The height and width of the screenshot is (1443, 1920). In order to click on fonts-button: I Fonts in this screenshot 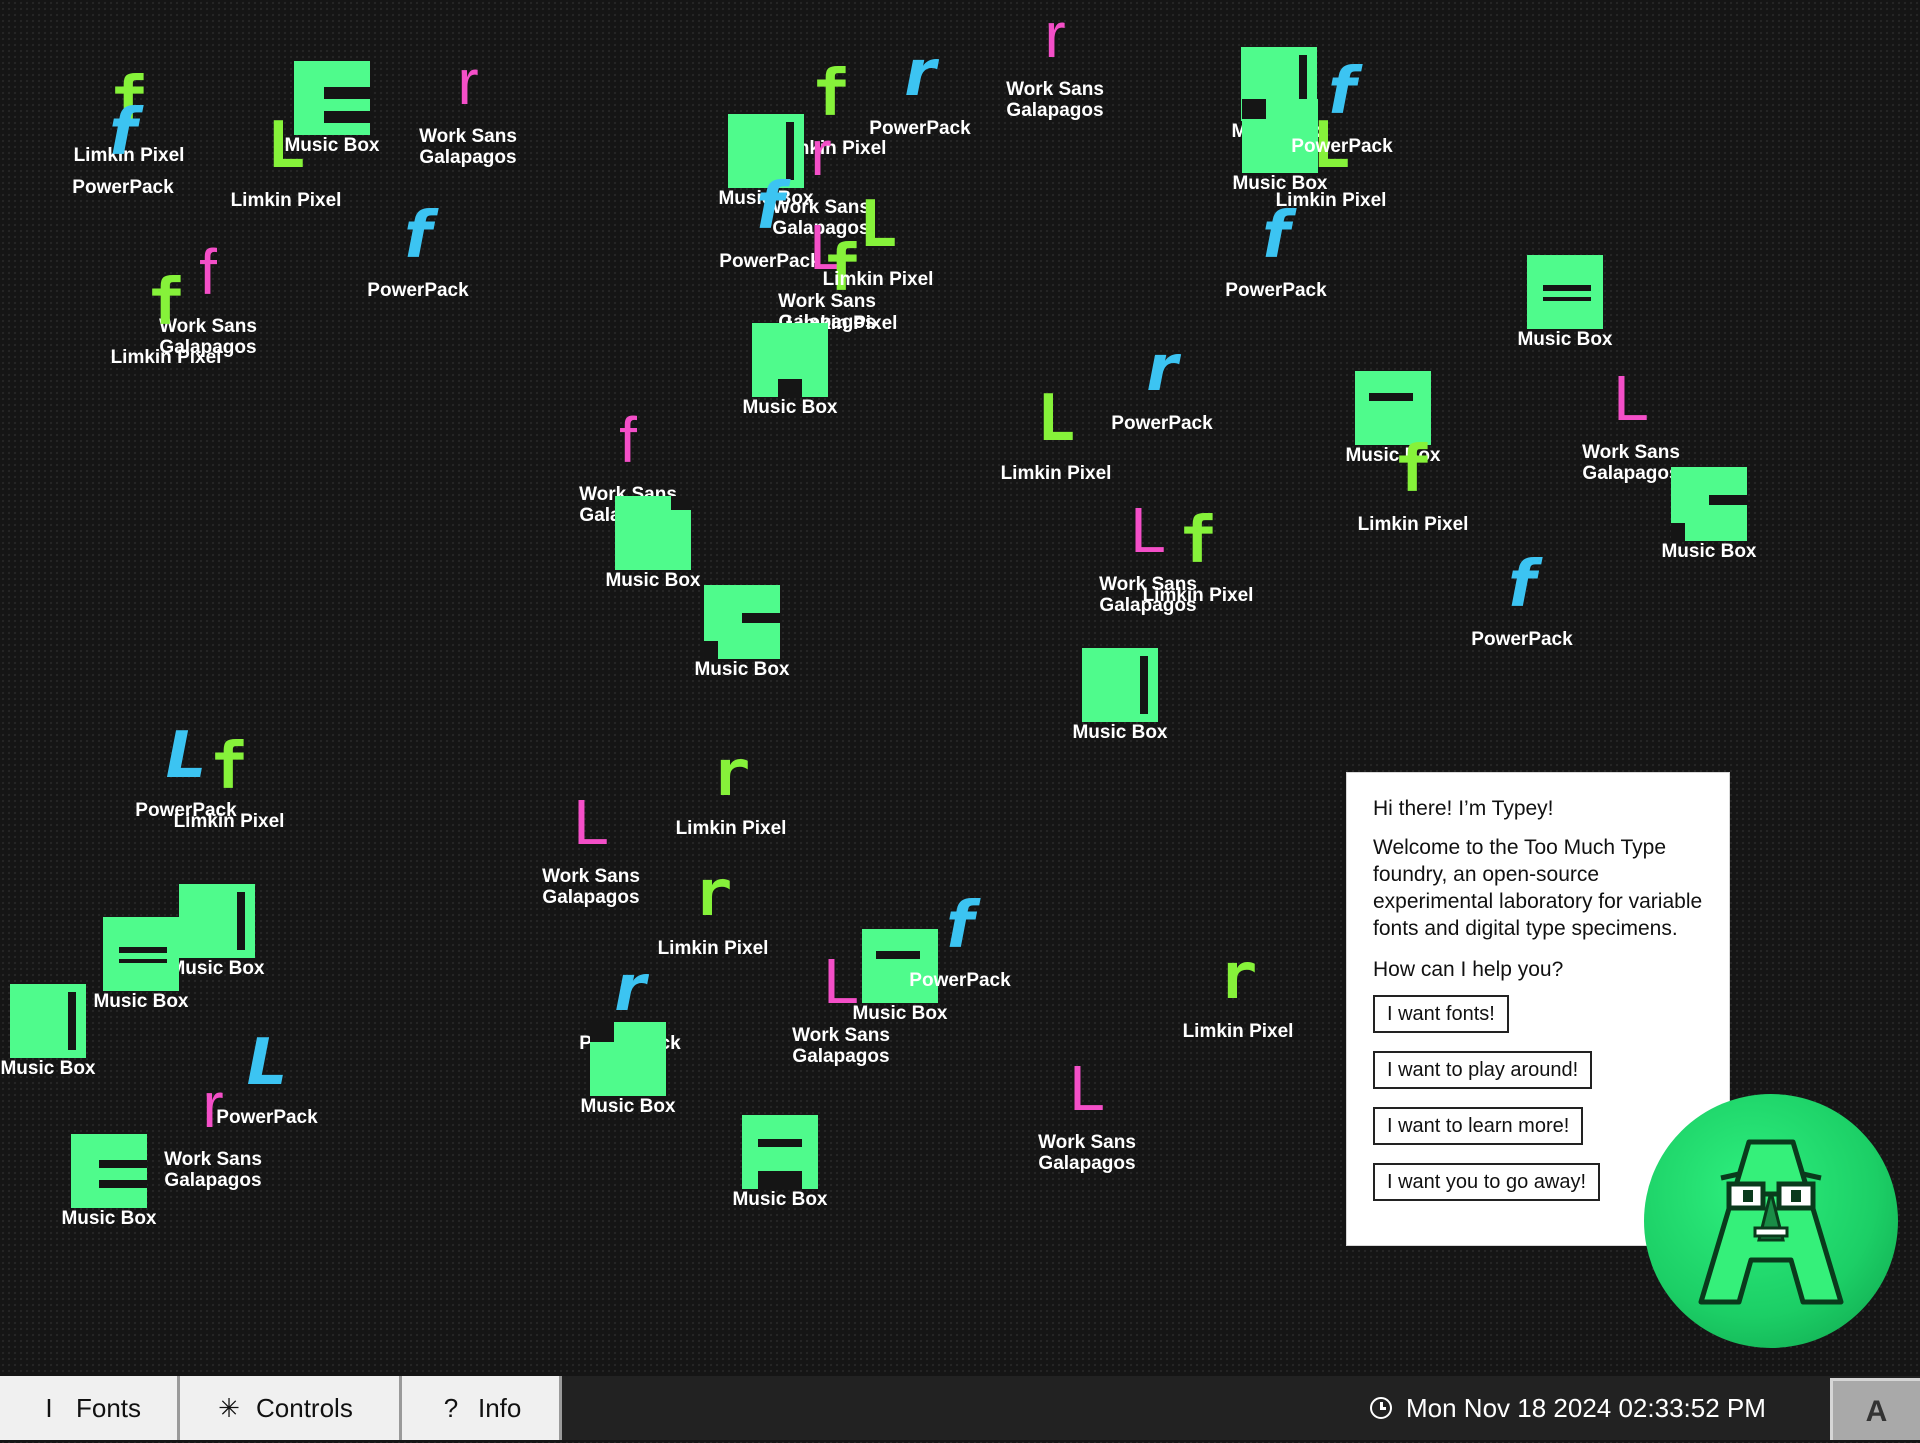, I will do `click(90, 1408)`.